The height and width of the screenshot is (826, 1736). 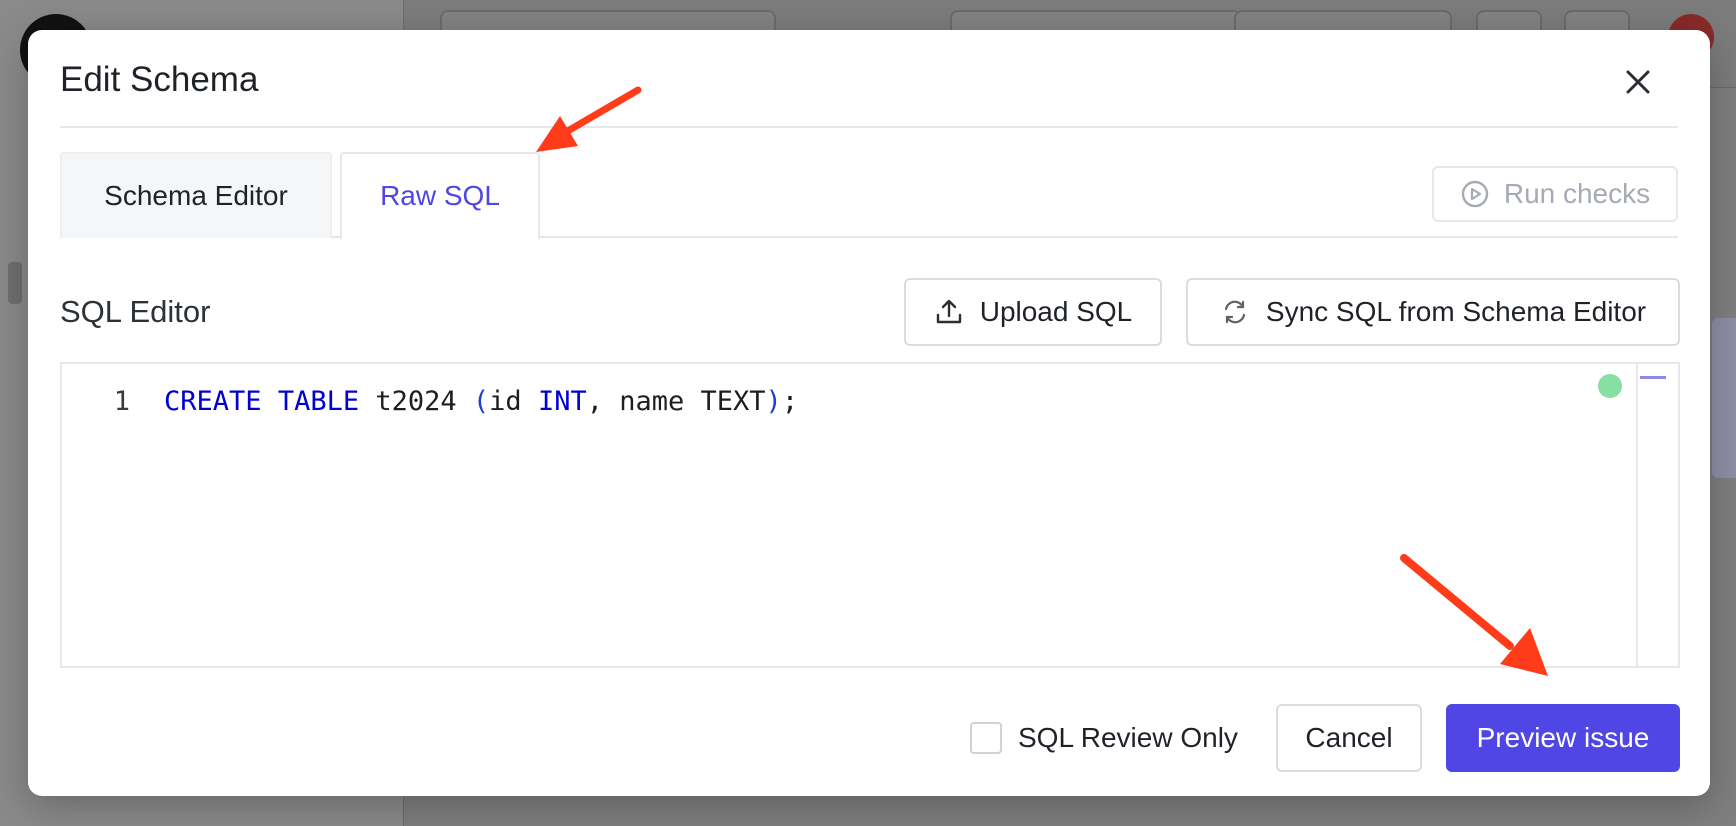 I want to click on sql-review-only-label: SQL Review Only, so click(x=1128, y=738).